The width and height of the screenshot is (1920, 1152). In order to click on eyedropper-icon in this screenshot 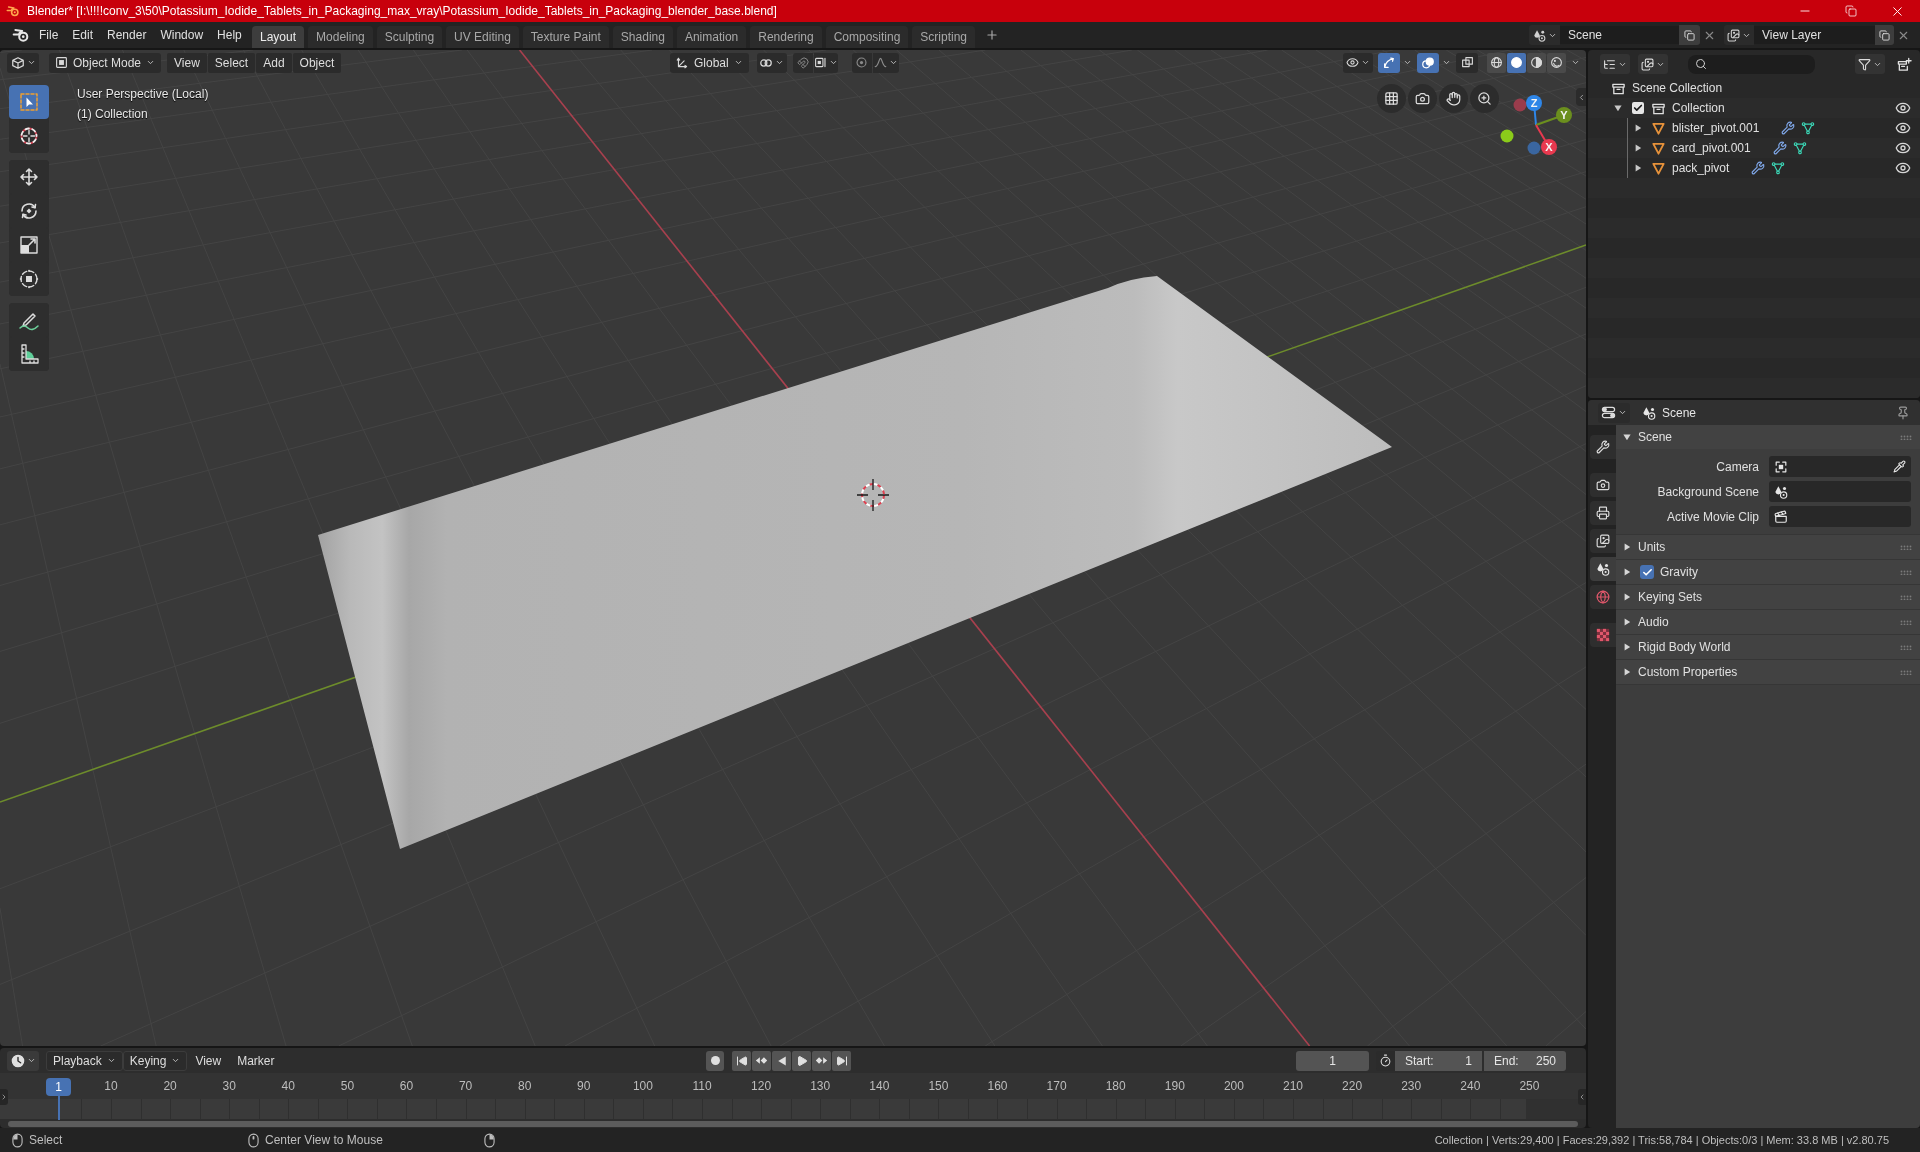, I will do `click(1899, 466)`.